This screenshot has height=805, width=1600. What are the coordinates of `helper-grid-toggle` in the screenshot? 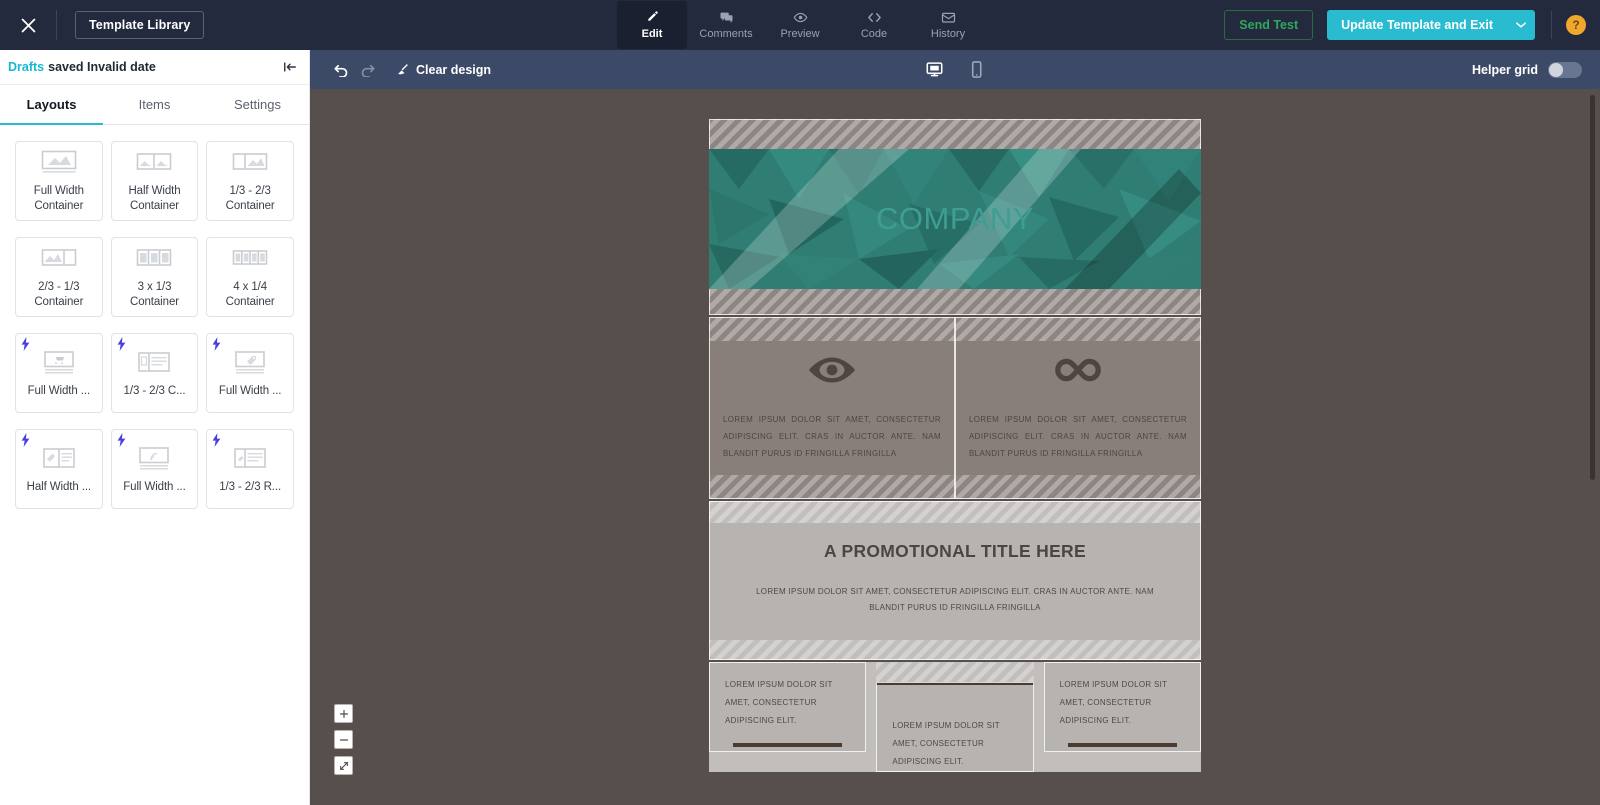 It's located at (1565, 69).